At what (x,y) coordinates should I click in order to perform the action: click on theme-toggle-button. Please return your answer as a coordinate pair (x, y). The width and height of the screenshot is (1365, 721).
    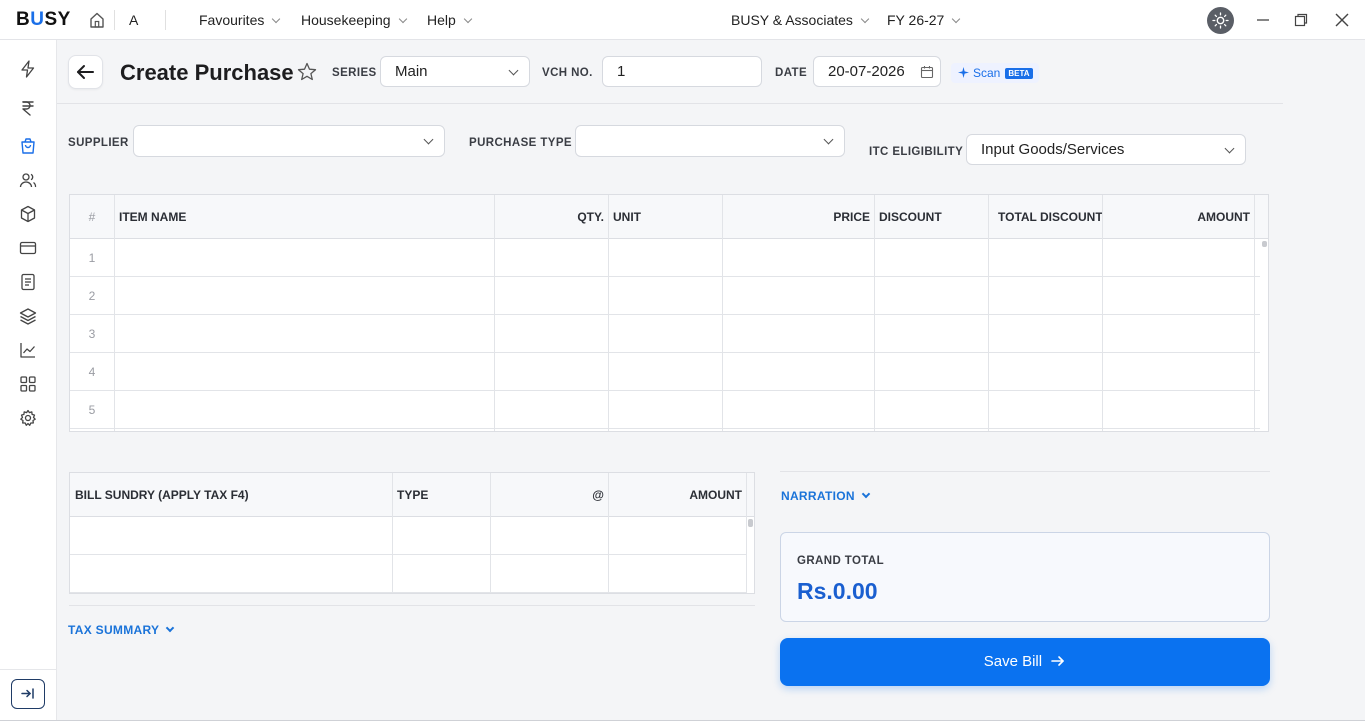
    Looking at the image, I should click on (1220, 20).